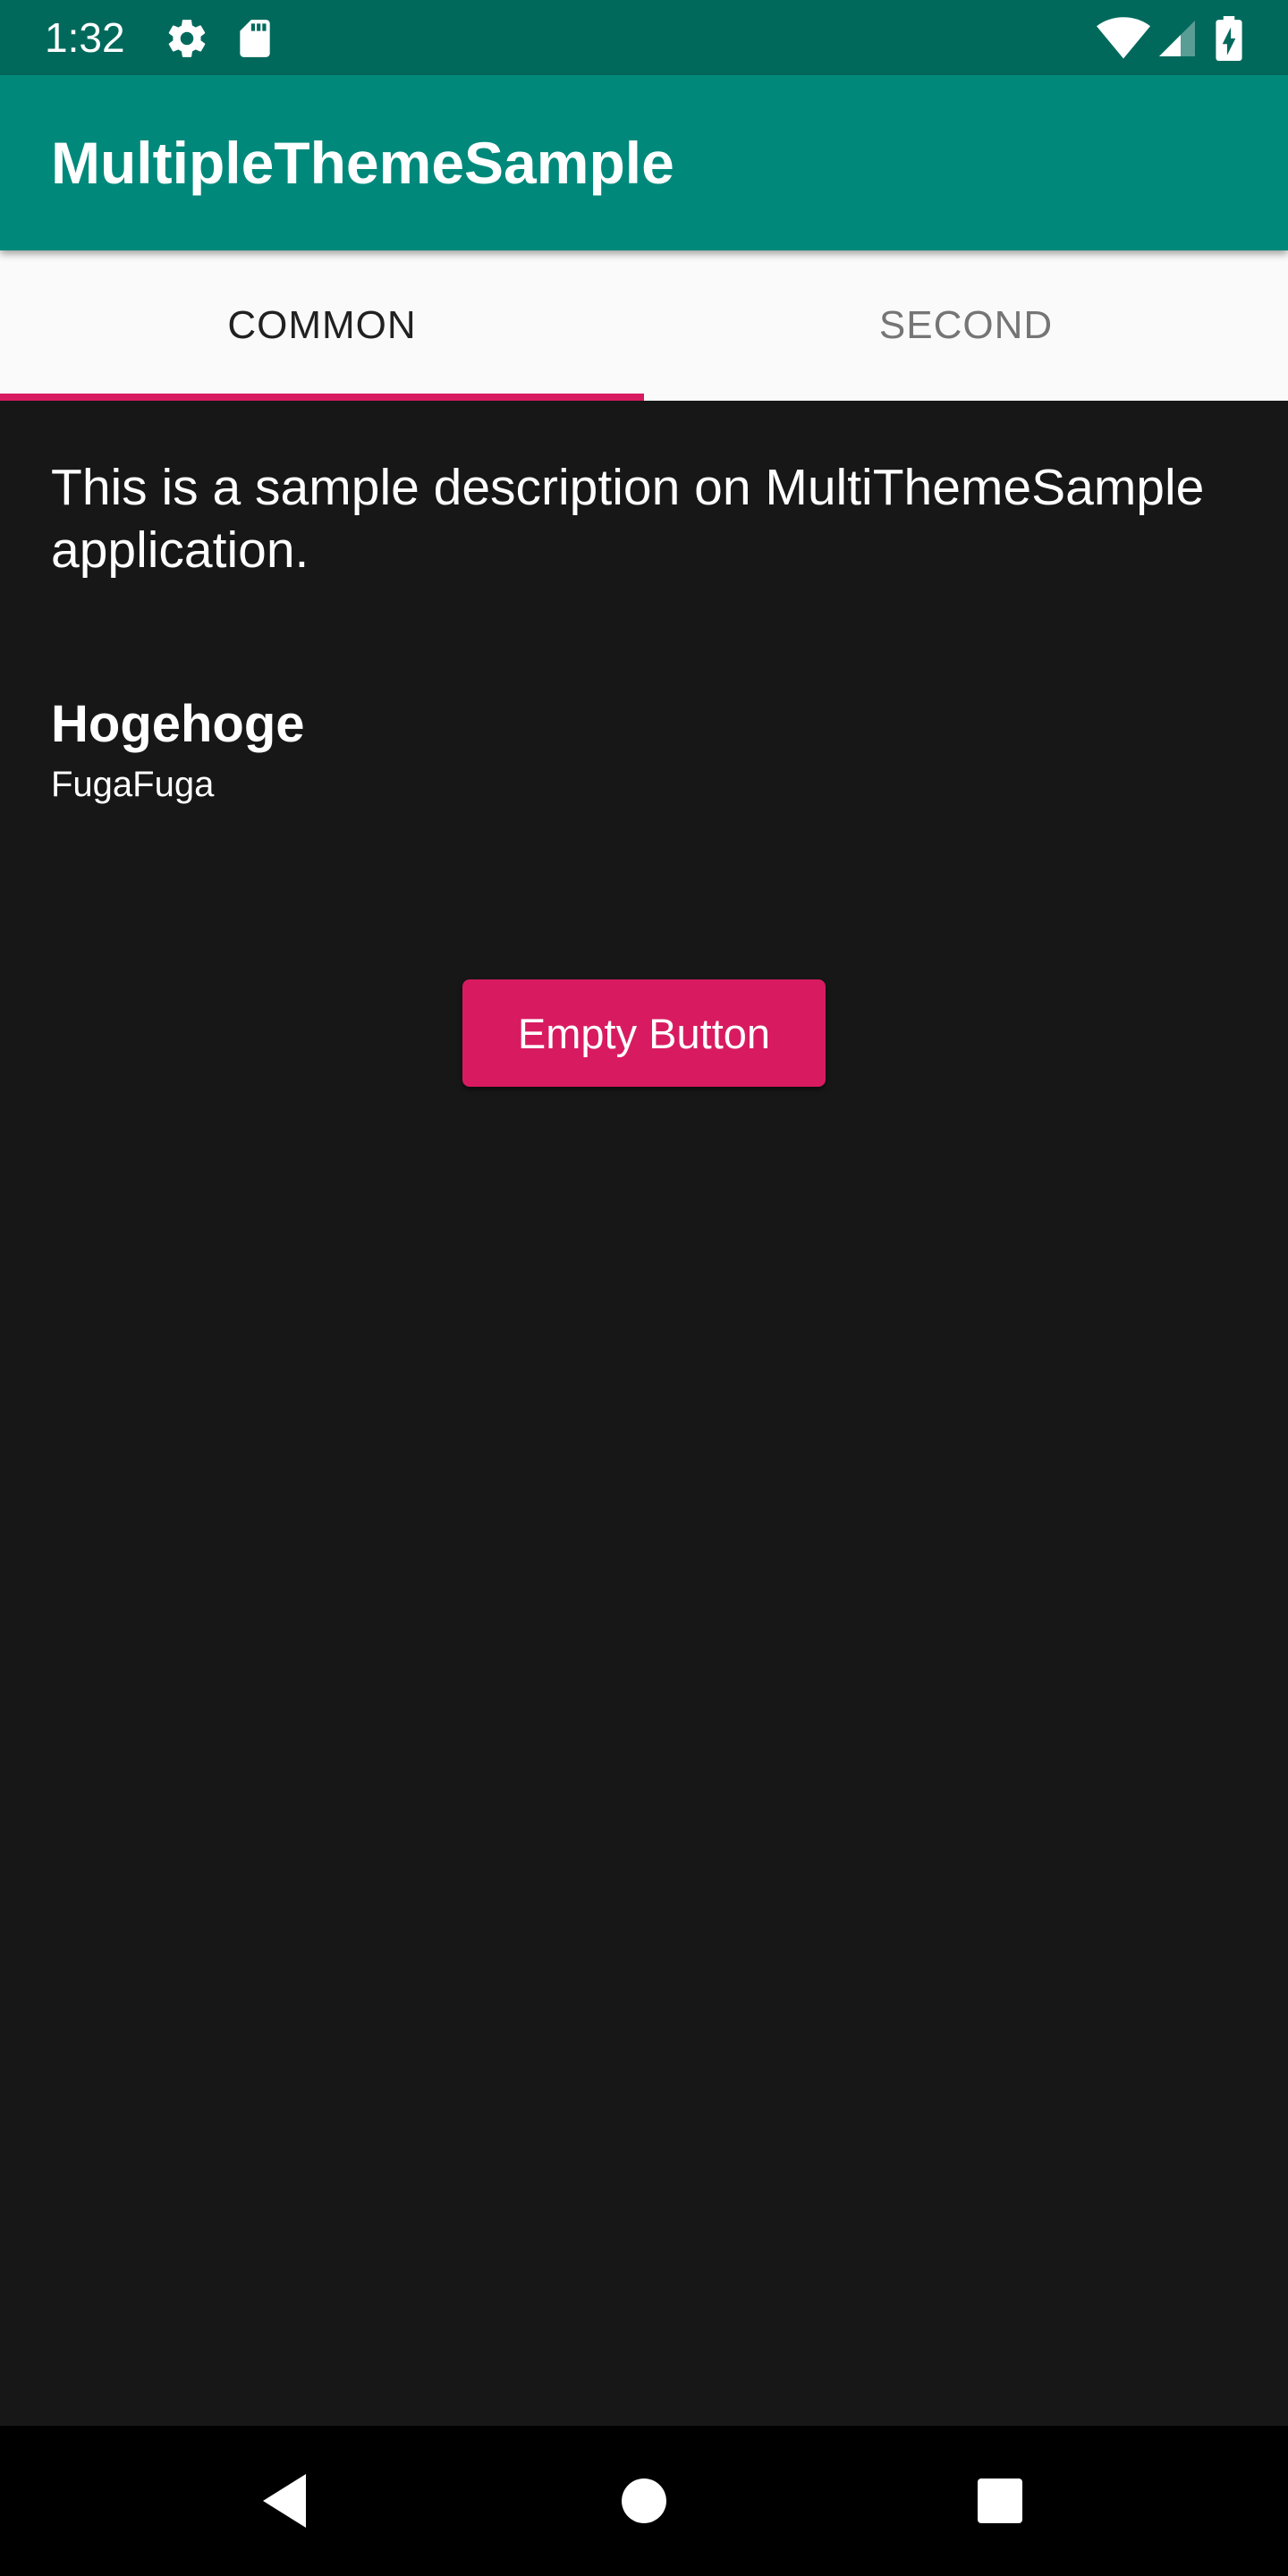 This screenshot has width=1288, height=2576. I want to click on back-icon, so click(286, 2501).